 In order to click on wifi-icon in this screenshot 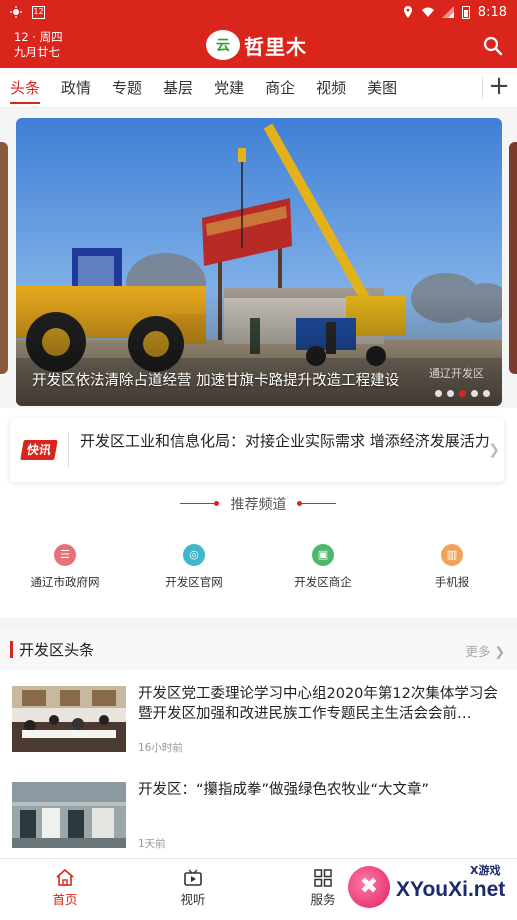, I will do `click(427, 12)`.